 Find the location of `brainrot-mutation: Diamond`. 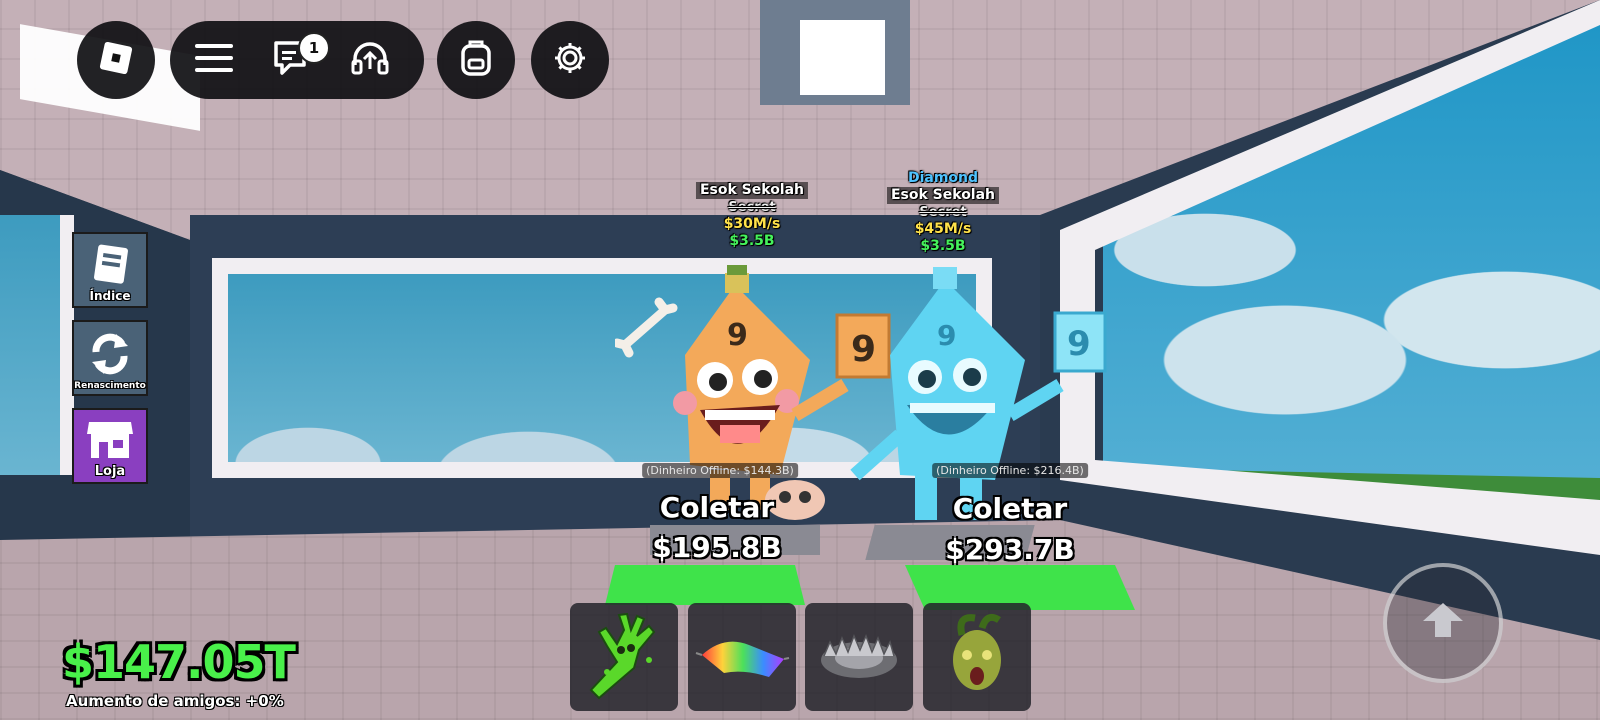

brainrot-mutation: Diamond is located at coordinates (943, 178).